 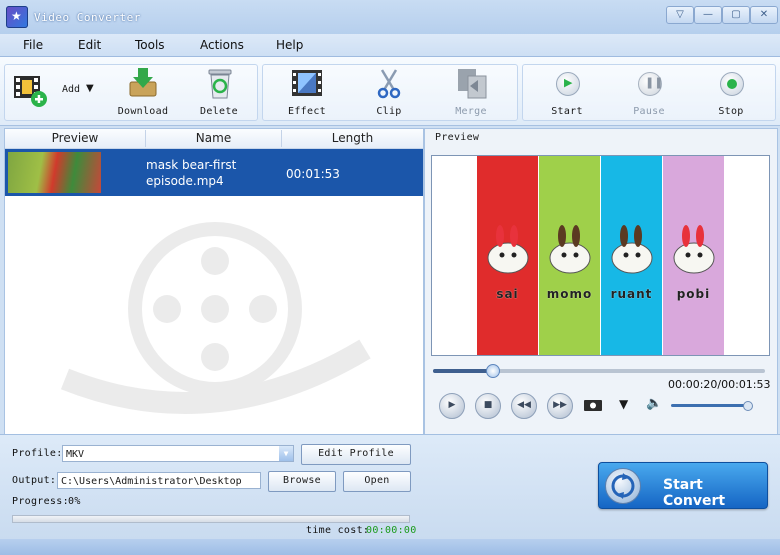 I want to click on rewind-icon: ◀◀, so click(x=524, y=406).